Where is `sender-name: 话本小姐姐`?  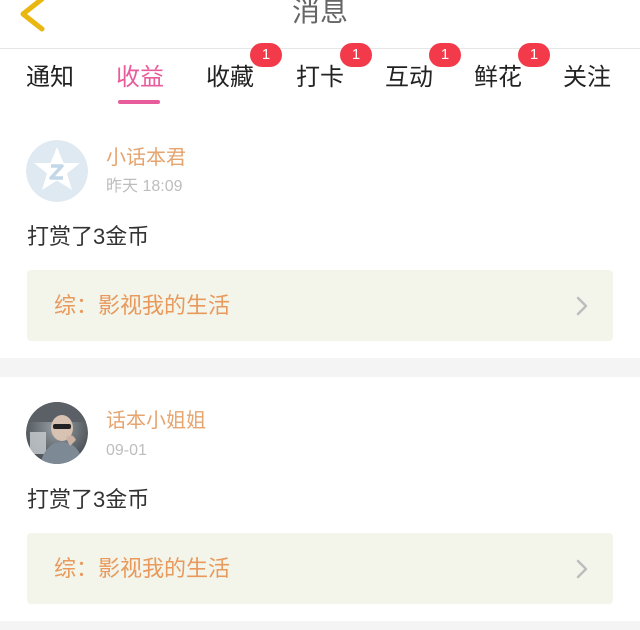
sender-name: 话本小姐姐 is located at coordinates (156, 421).